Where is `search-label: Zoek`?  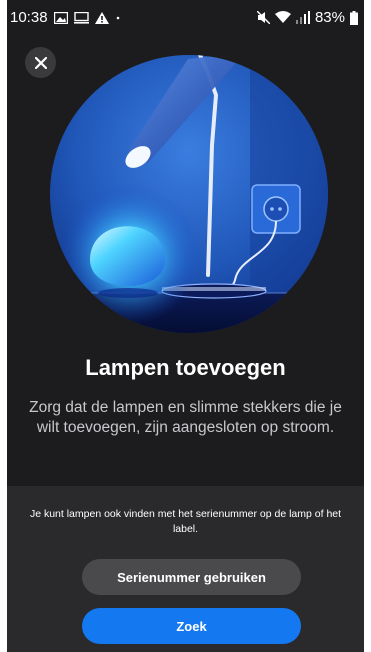 search-label: Zoek is located at coordinates (191, 626).